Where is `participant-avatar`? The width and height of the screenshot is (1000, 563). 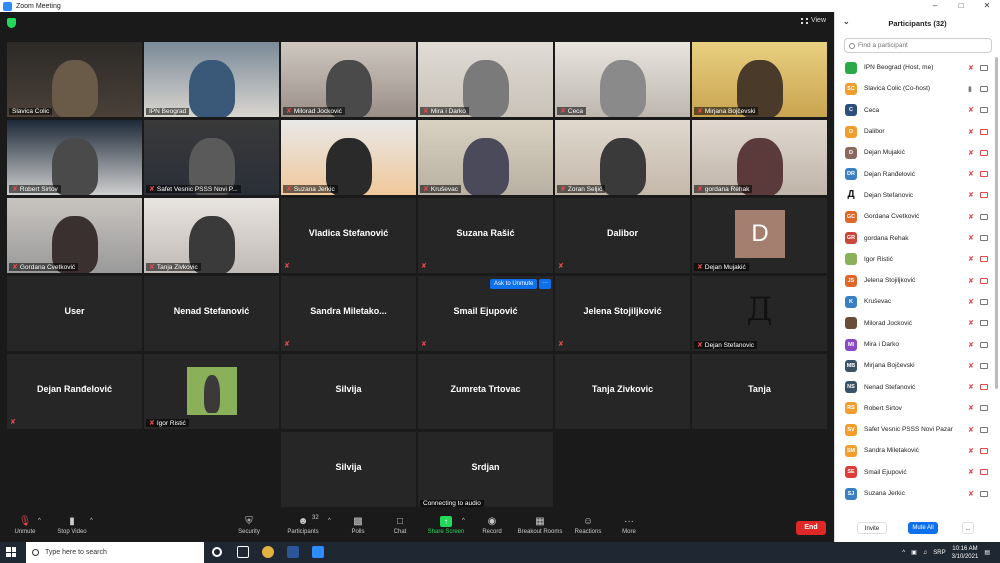
participant-avatar is located at coordinates (851, 67).